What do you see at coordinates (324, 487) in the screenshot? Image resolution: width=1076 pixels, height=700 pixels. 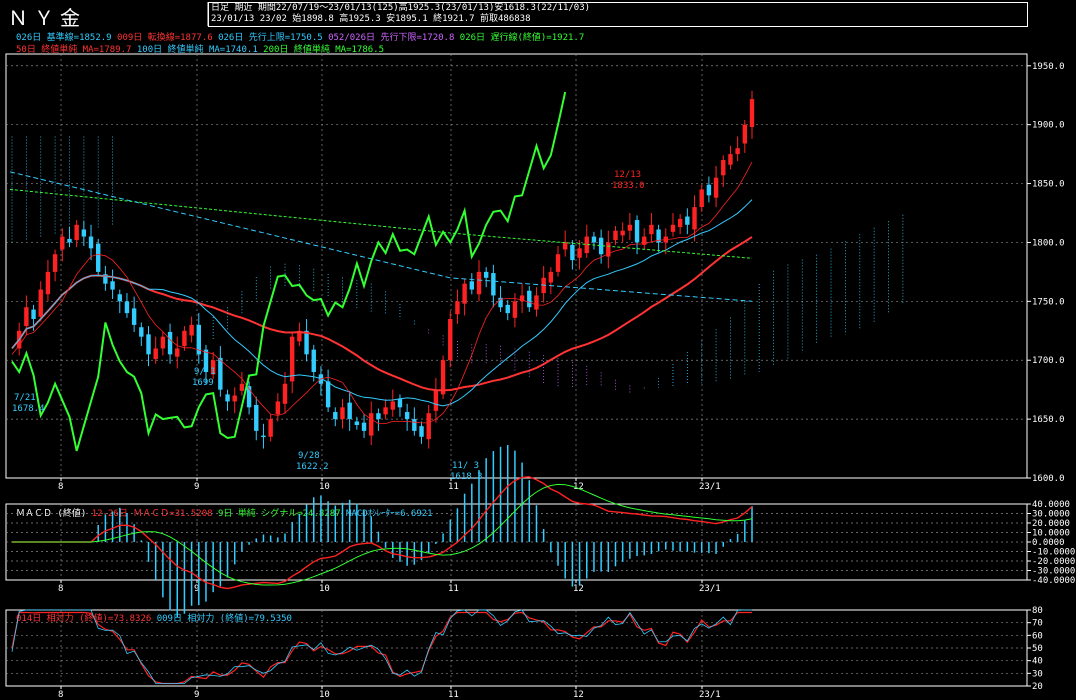 I see `main-xtick-label: 10` at bounding box center [324, 487].